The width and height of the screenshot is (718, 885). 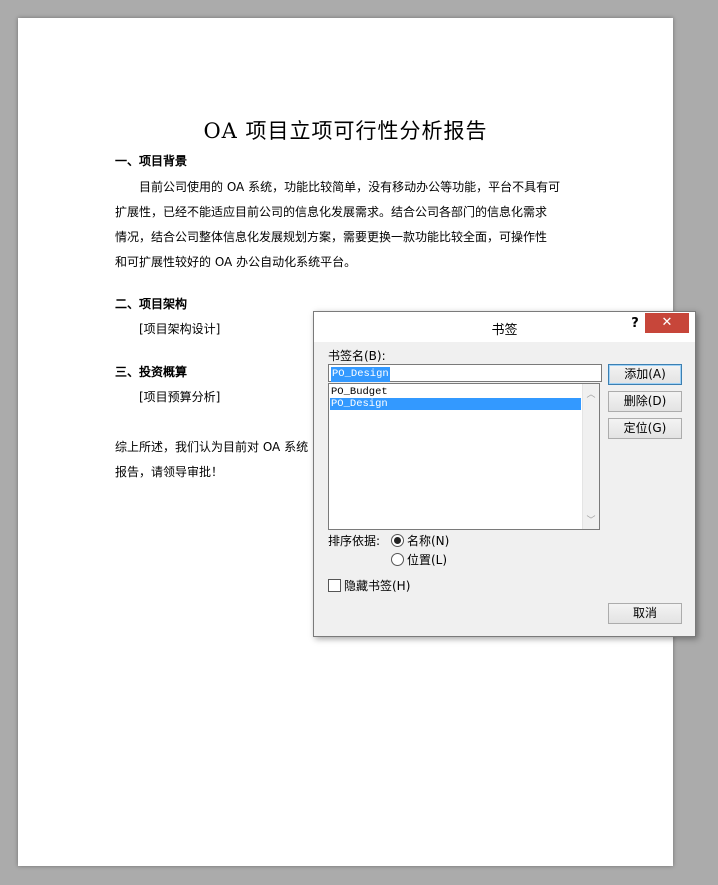 What do you see at coordinates (465, 373) in the screenshot?
I see `bookmark-name-input: PO_Design` at bounding box center [465, 373].